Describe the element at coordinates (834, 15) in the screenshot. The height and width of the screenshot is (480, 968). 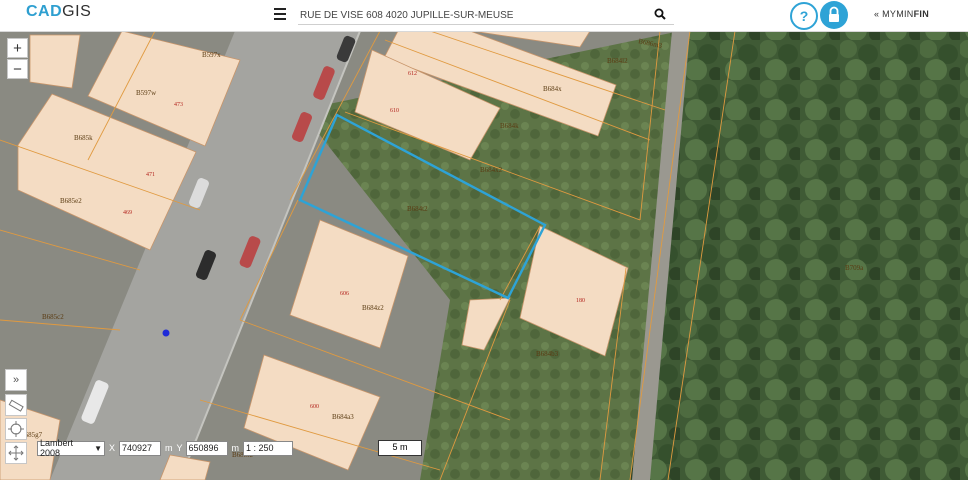
I see `lock-icon` at that location.